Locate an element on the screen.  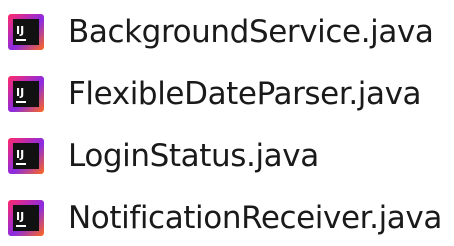
file-name: LoginStatus.java is located at coordinates (193, 156).